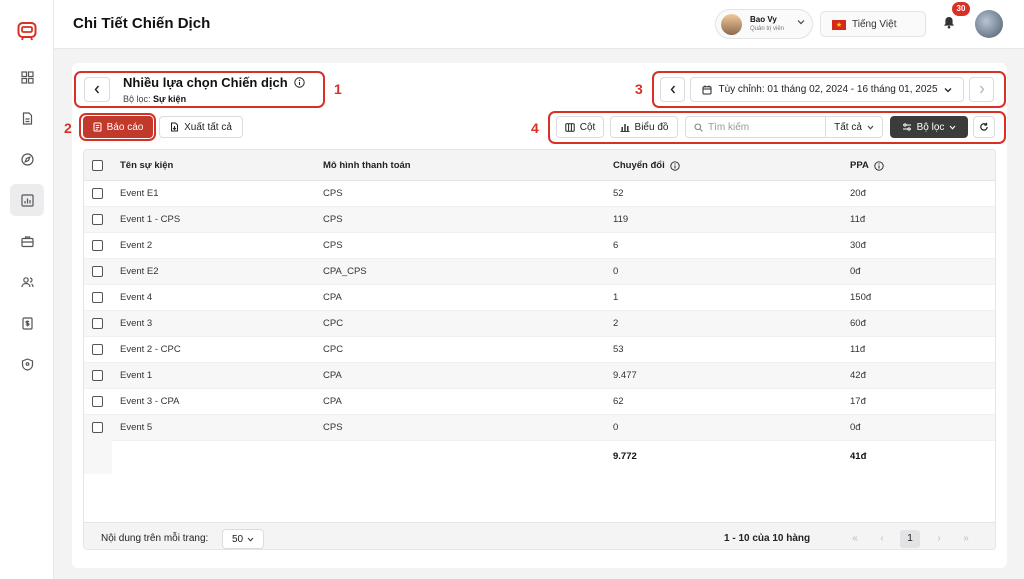  I want to click on language-selector: ★ Tiếng Việt, so click(873, 24).